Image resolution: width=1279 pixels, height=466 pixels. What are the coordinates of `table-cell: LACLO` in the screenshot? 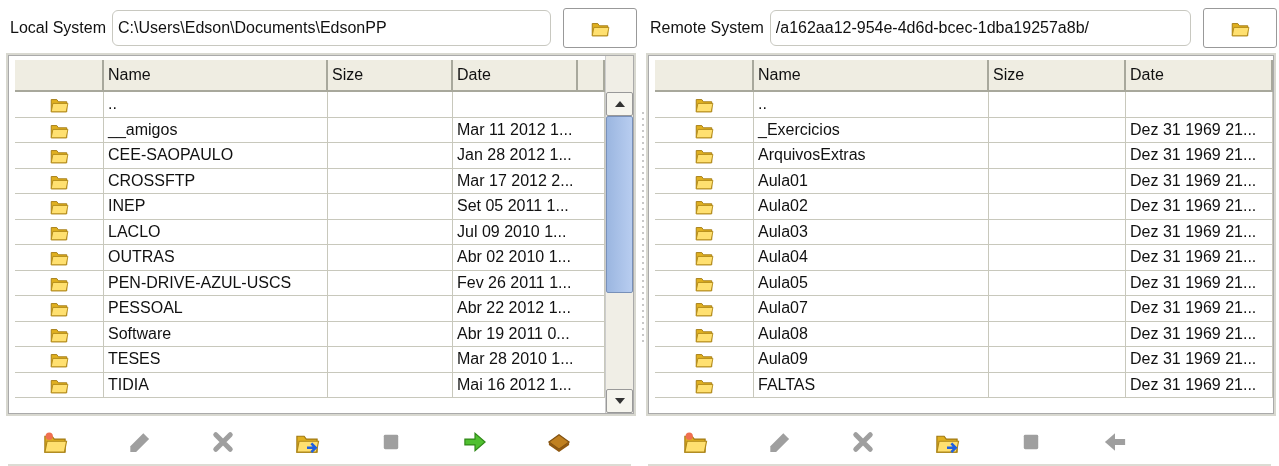 It's located at (216, 232).